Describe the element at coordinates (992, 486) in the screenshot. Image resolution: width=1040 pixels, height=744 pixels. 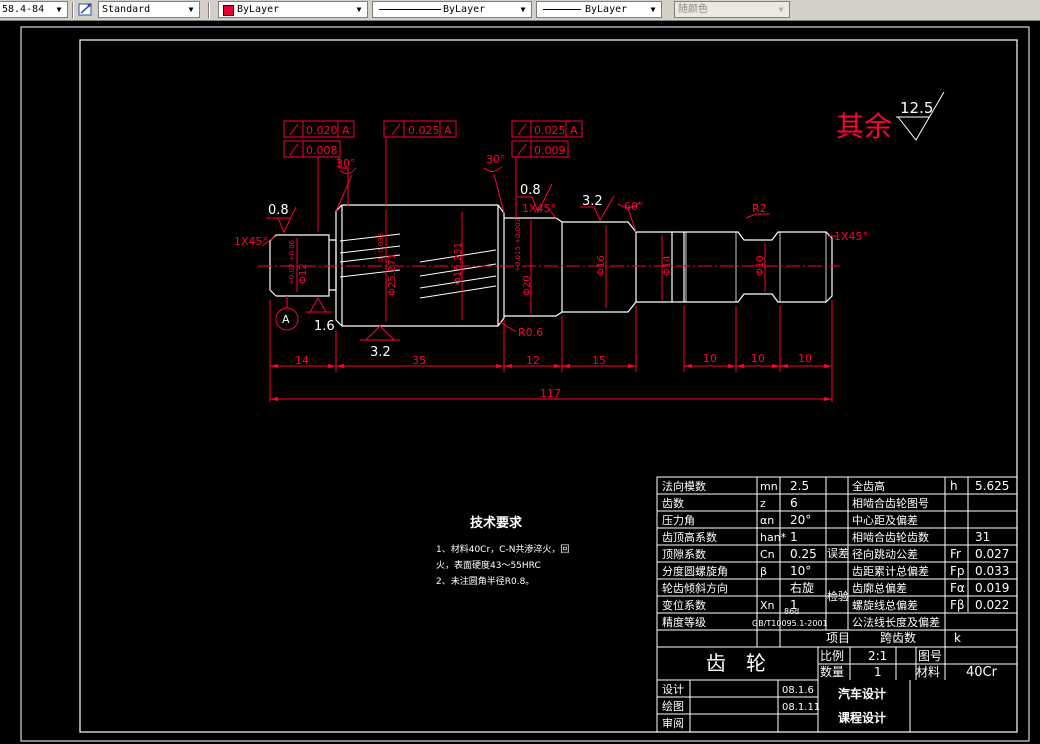
I see `gear-cell-val2: 5.625` at that location.